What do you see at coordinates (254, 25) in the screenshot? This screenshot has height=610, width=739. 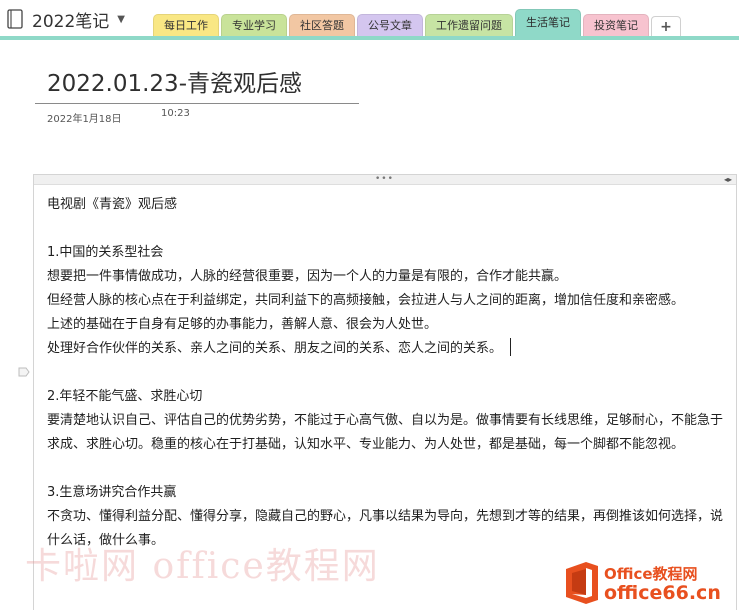 I see `tab-professional-study: 专业学习` at bounding box center [254, 25].